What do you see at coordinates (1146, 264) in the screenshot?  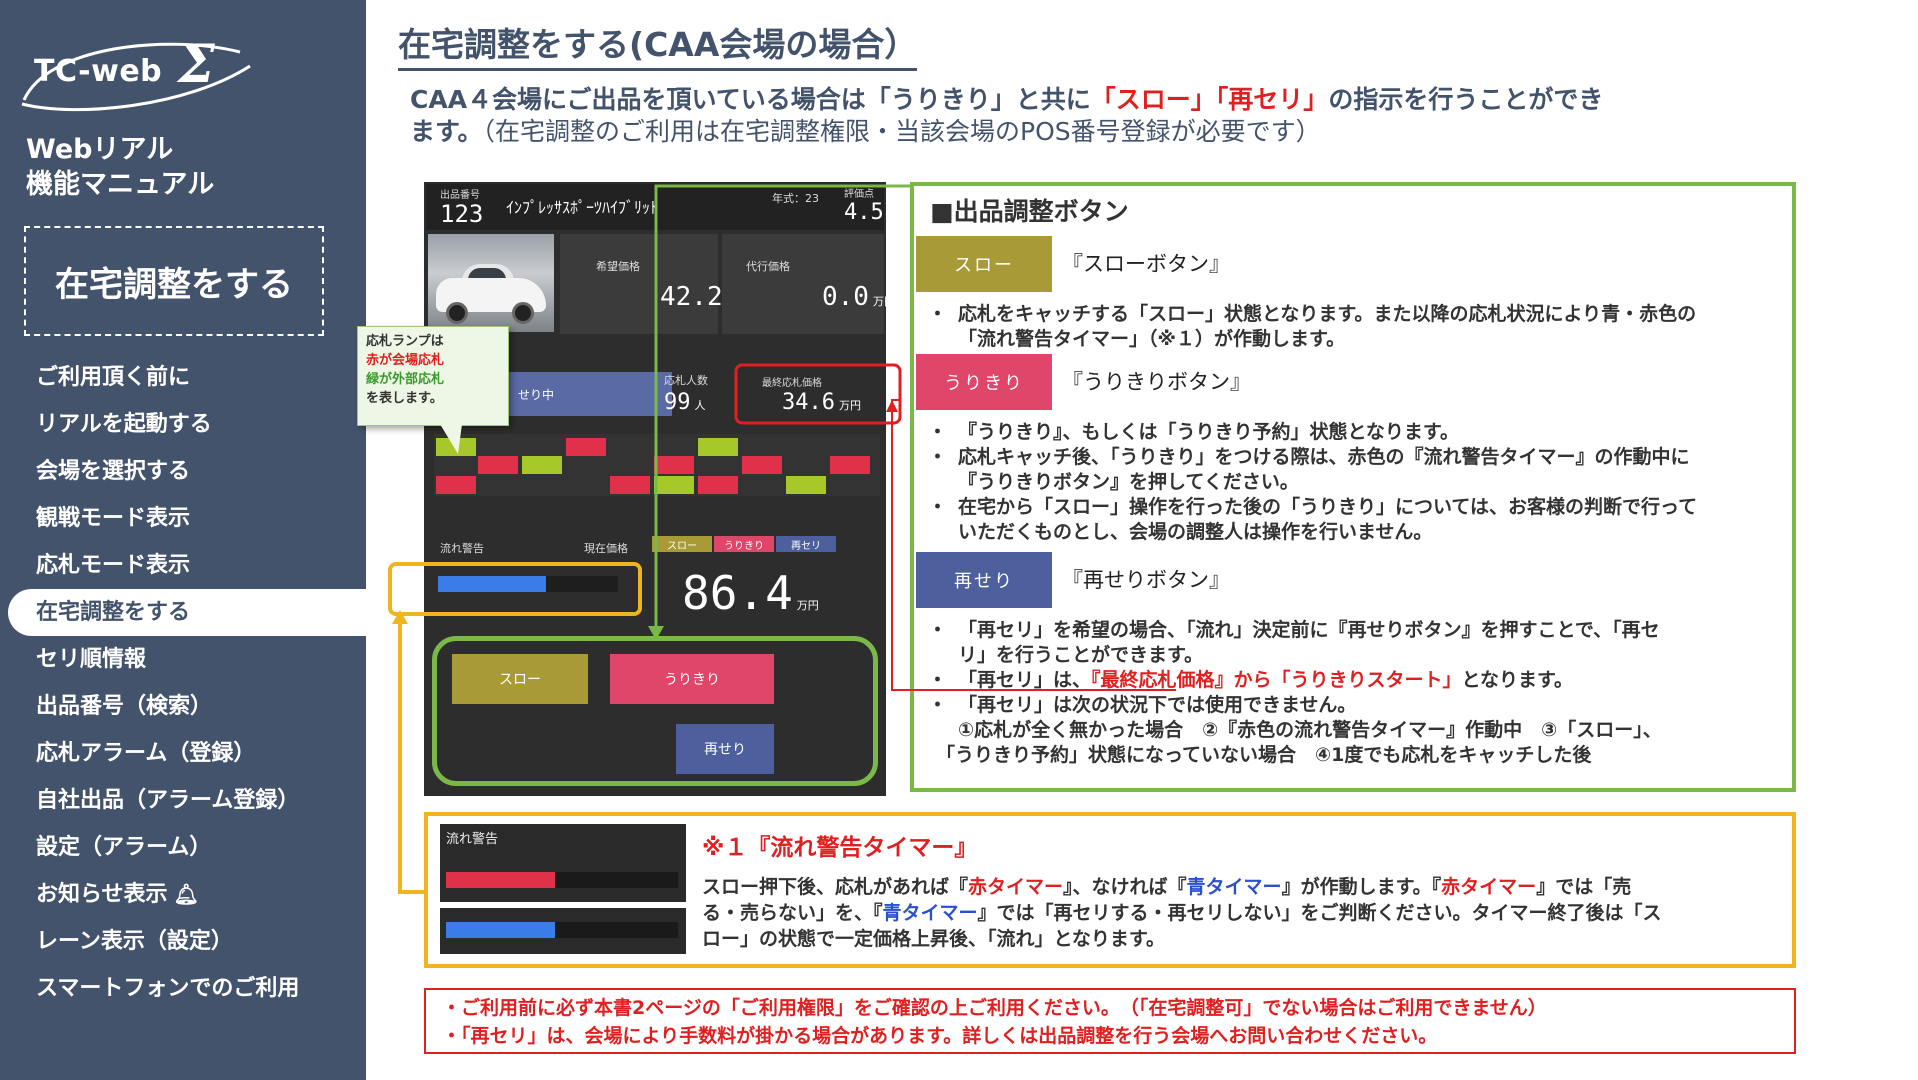 I see `slow-button-name: 『スローボタン』` at bounding box center [1146, 264].